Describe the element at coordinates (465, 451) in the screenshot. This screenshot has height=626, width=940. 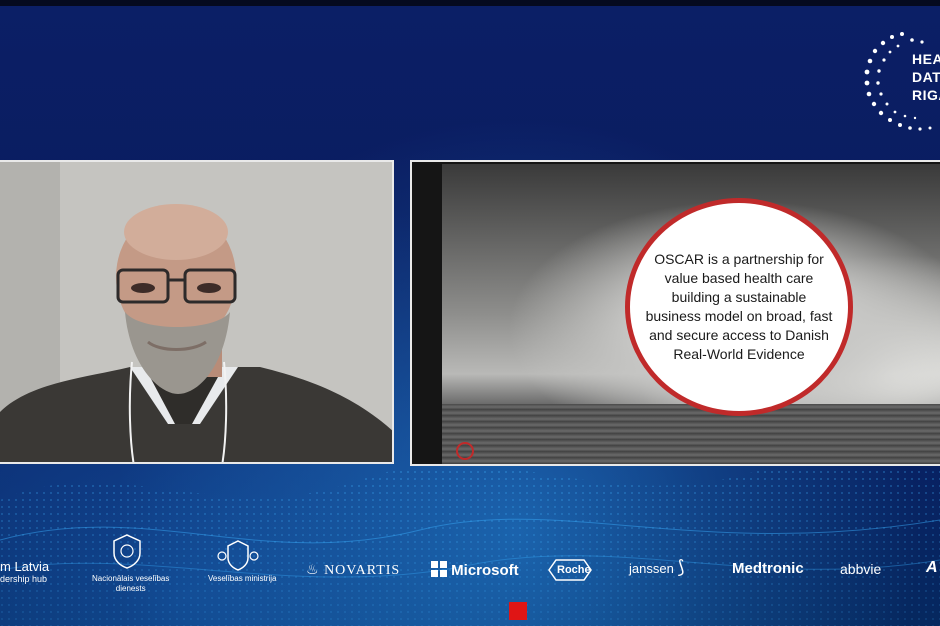
I see `slide-logo-icon` at that location.